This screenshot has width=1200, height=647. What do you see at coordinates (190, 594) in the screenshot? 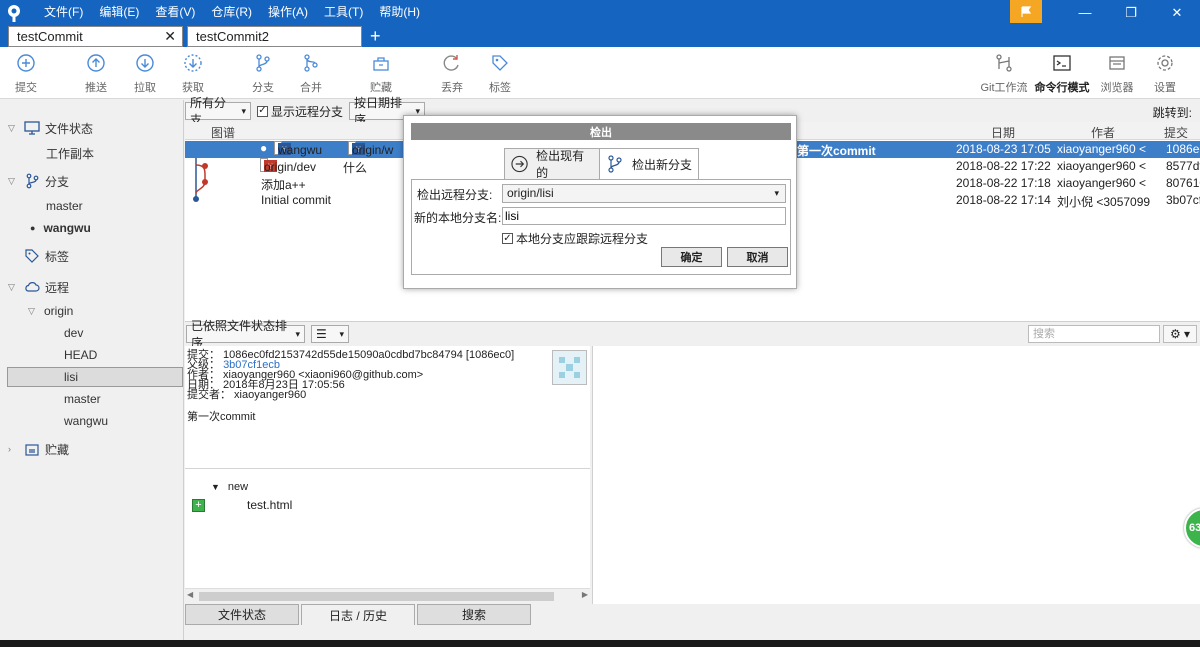
I see `scroll-left-icon: ◀` at bounding box center [190, 594].